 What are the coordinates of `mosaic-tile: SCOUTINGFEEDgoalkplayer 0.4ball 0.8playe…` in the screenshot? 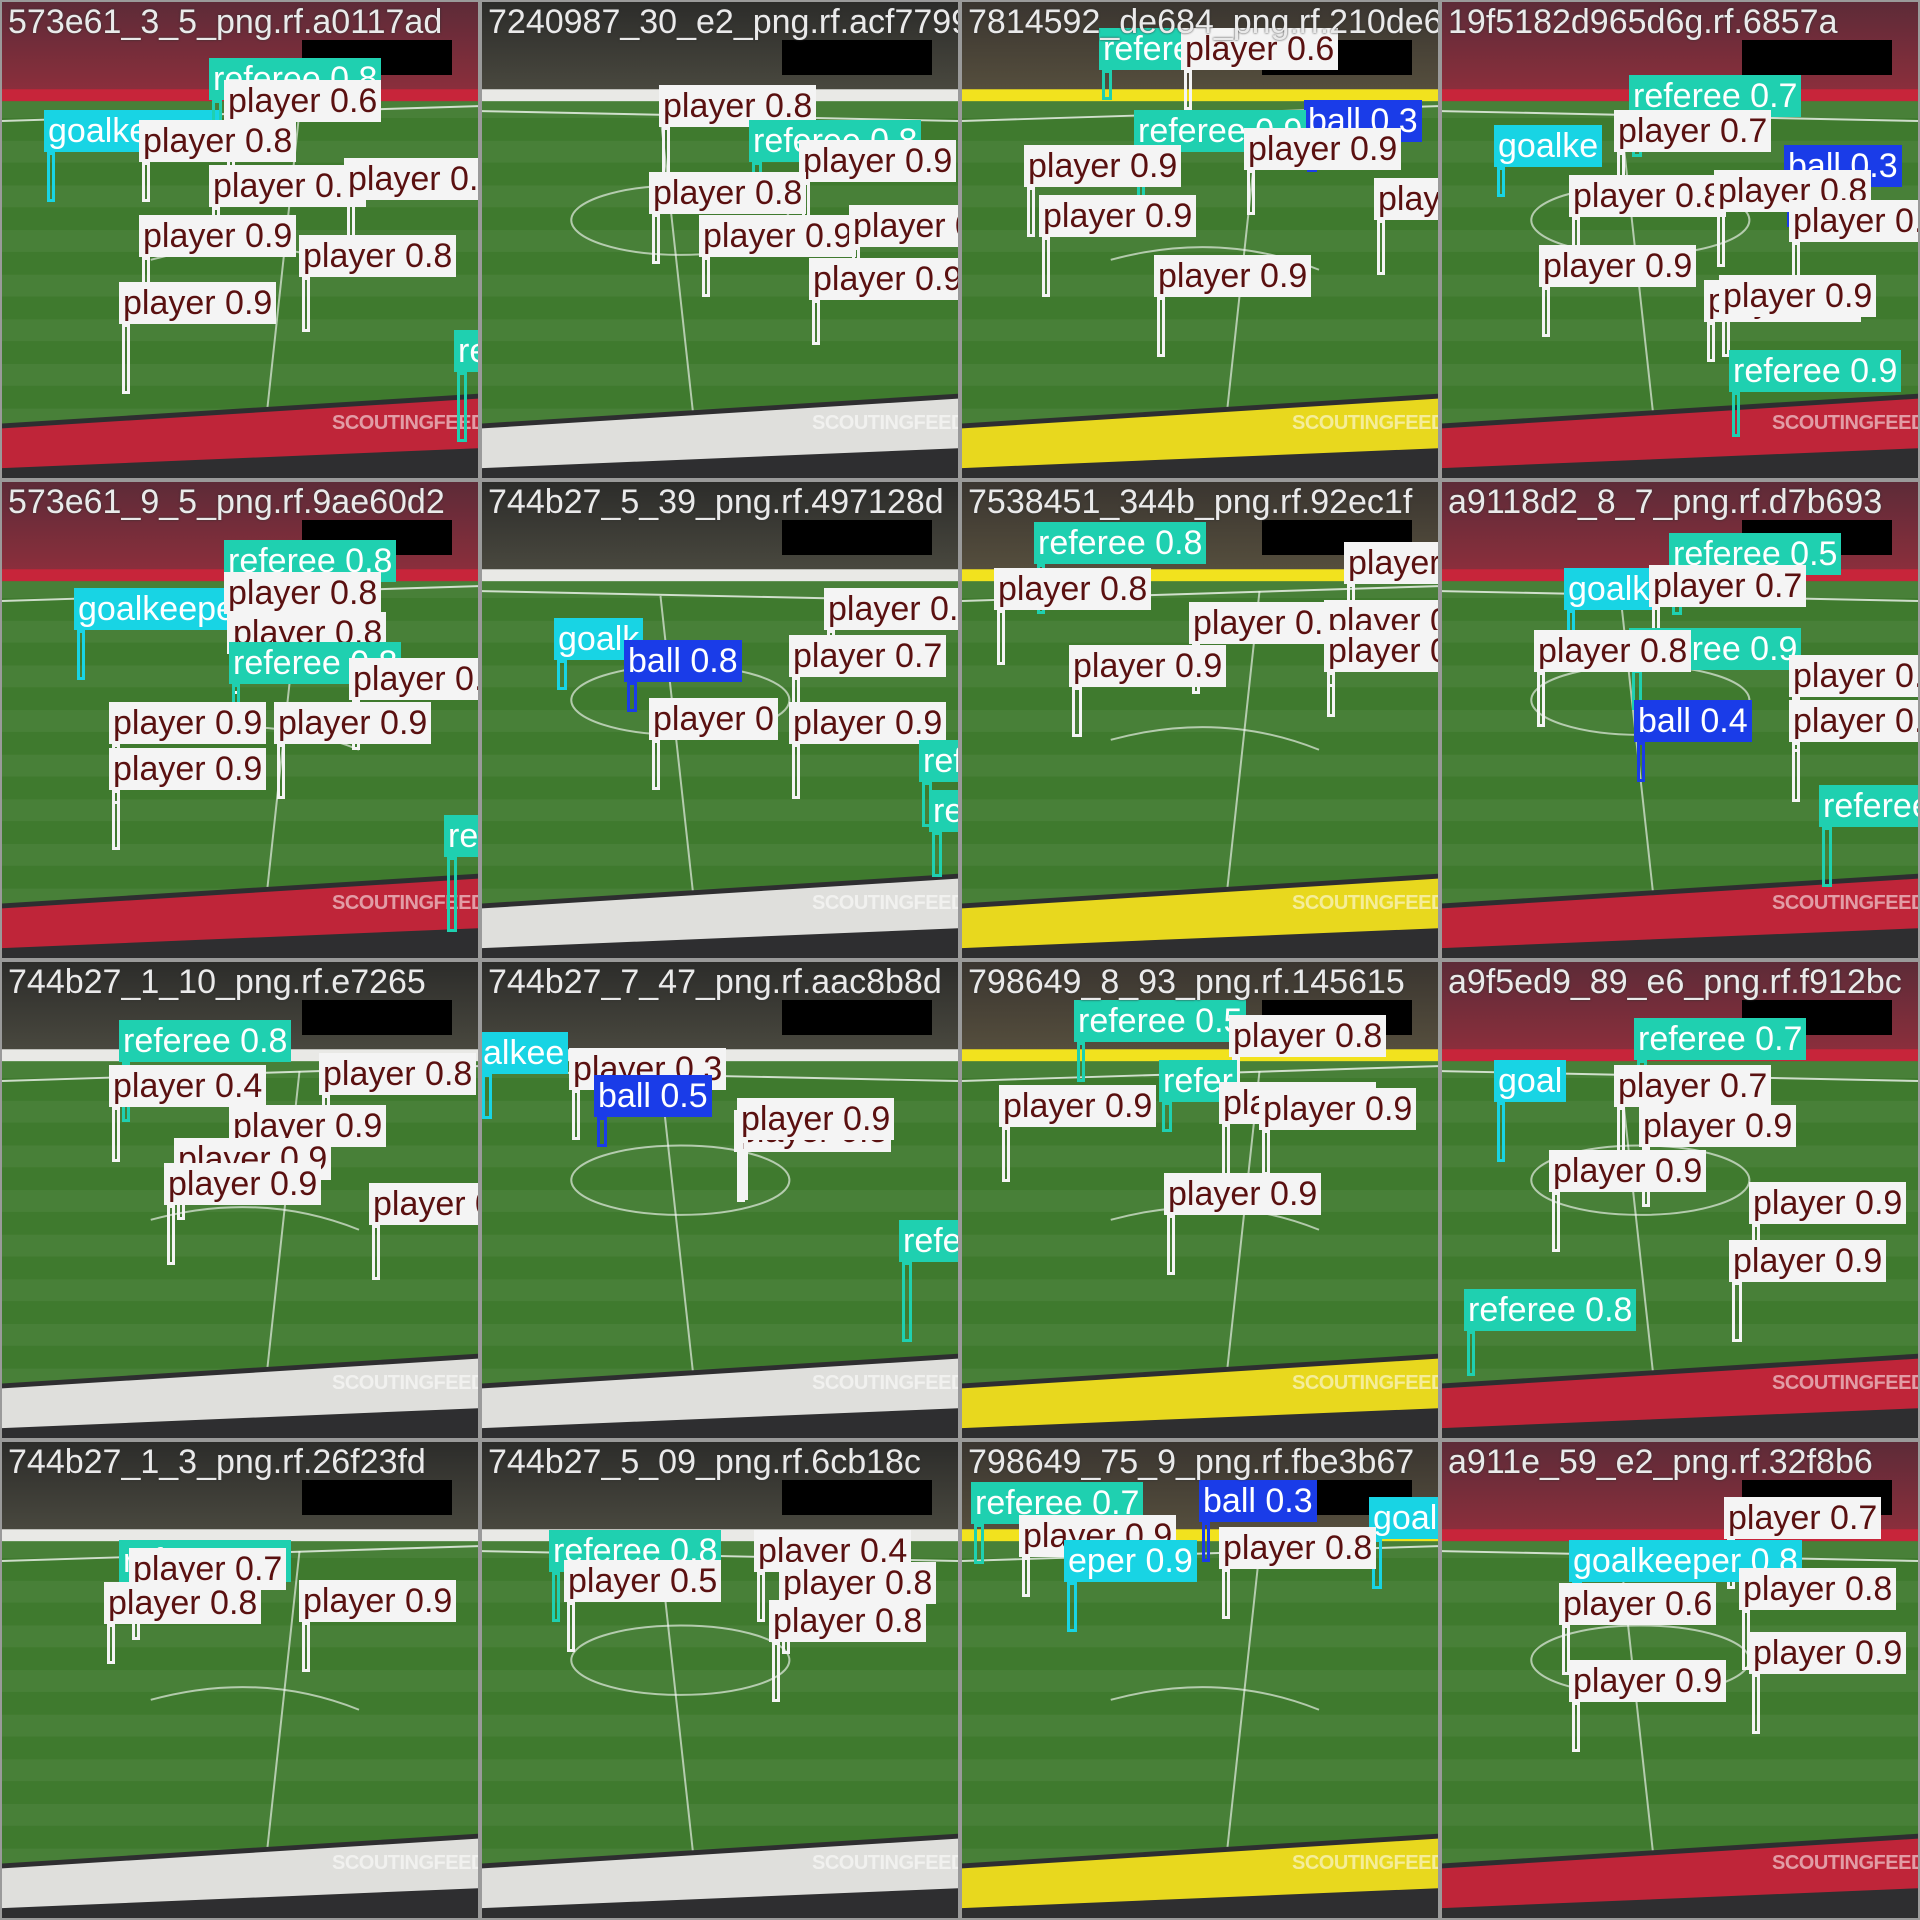 It's located at (720, 720).